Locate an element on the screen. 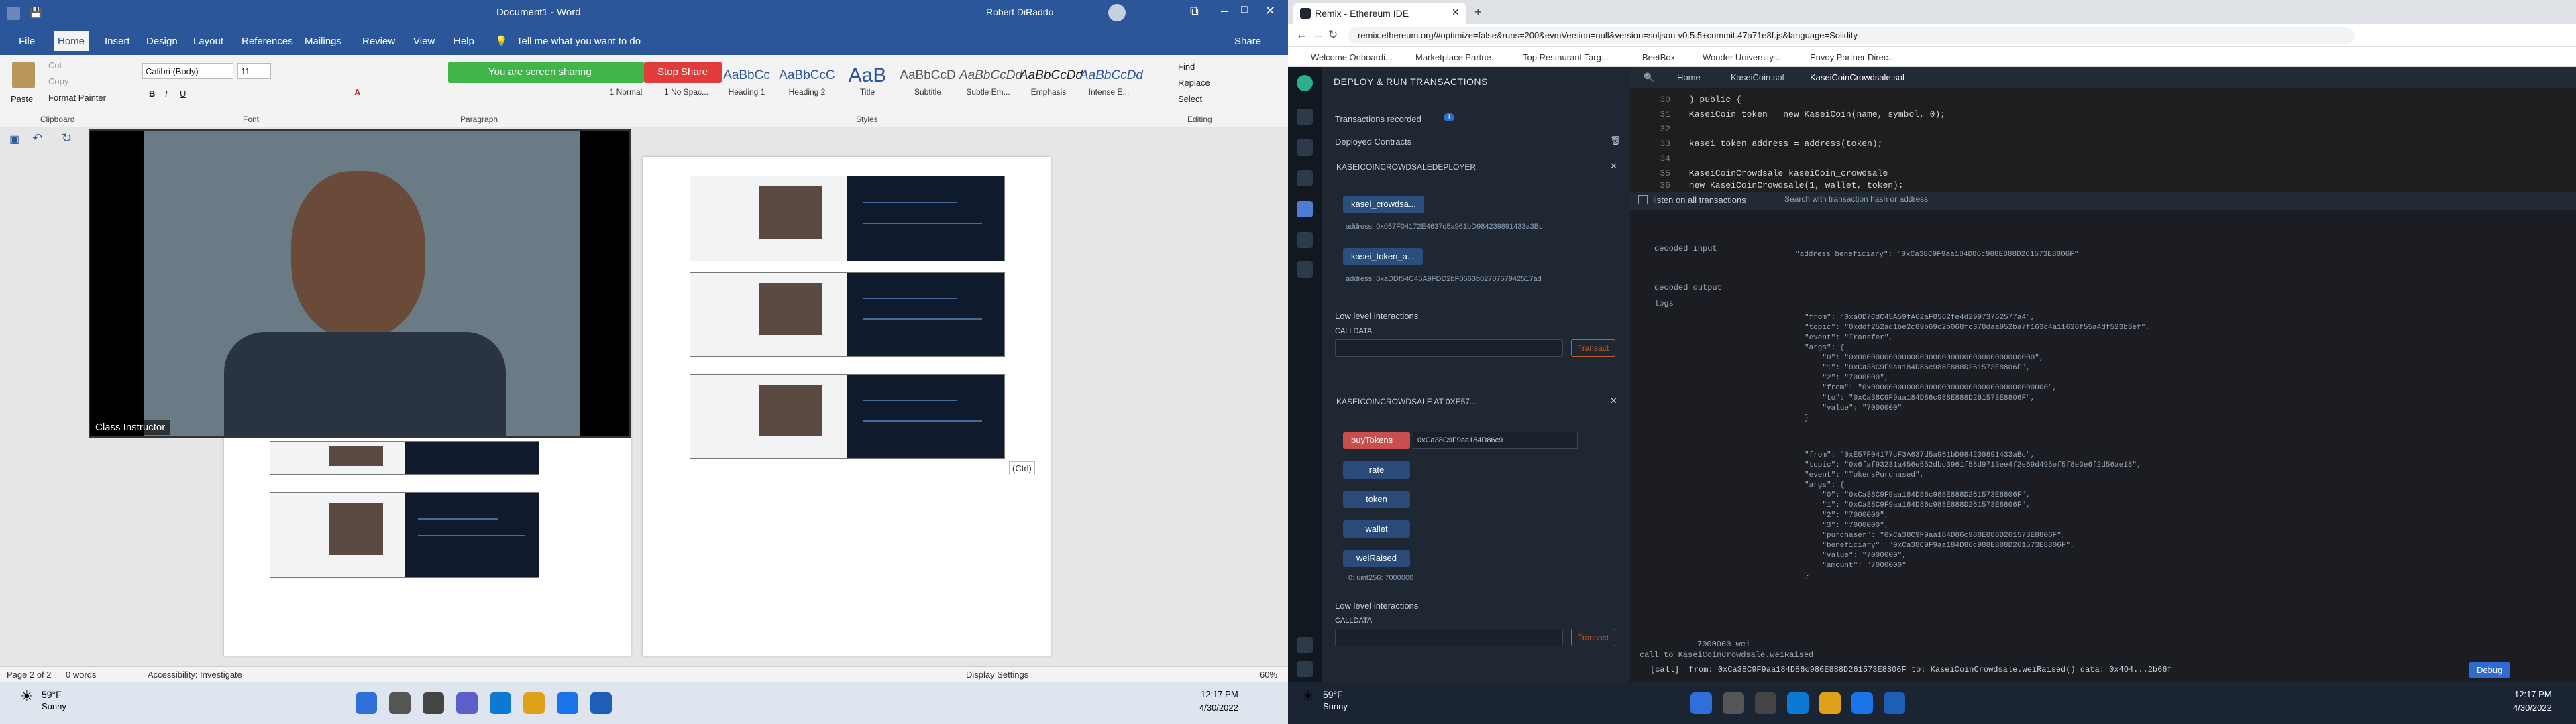  bookmark-item: BeetBox is located at coordinates (1658, 57).